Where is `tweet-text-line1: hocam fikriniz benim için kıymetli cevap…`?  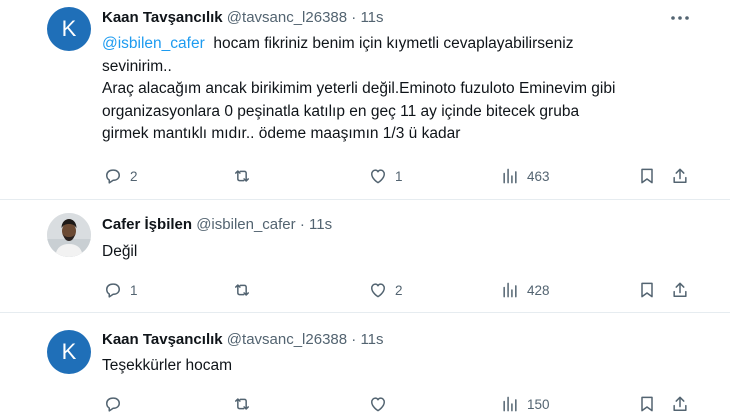
tweet-text-line1: hocam fikriniz benim için kıymetli cevap… is located at coordinates (389, 43).